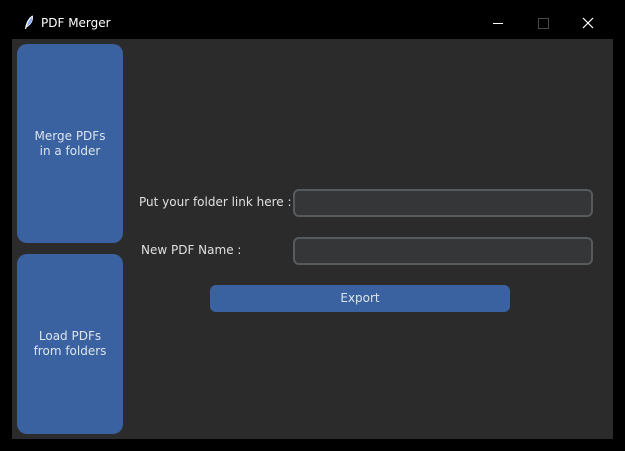 The width and height of the screenshot is (625, 451). Describe the element at coordinates (215, 202) in the screenshot. I see `folder-link-label: Put your folder link here :` at that location.